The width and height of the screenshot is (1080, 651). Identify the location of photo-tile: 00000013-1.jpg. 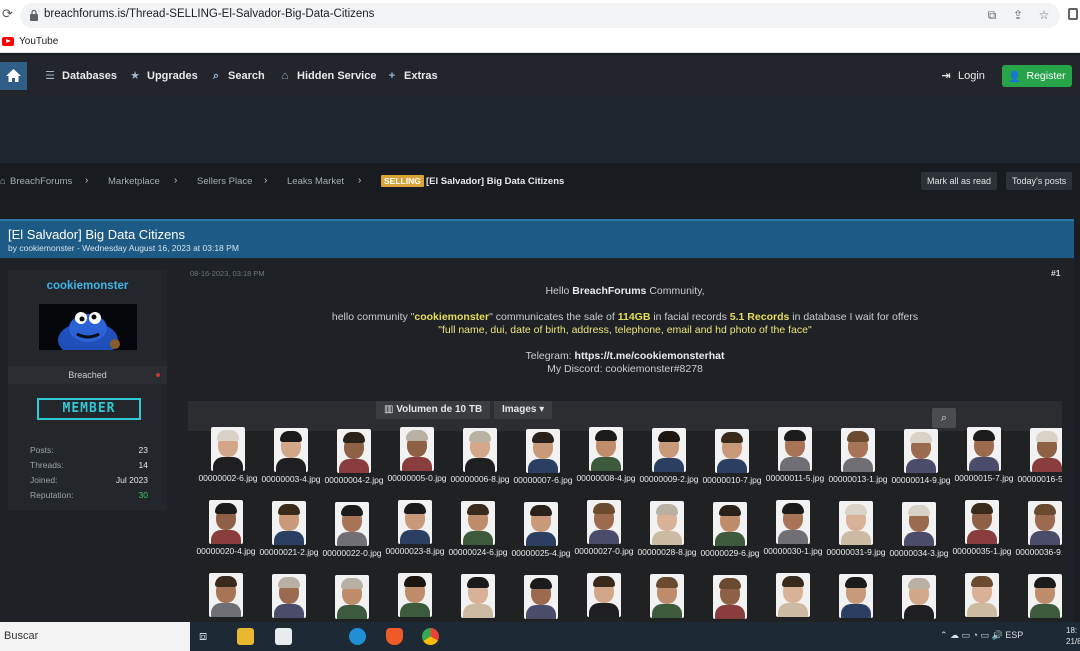
(858, 465).